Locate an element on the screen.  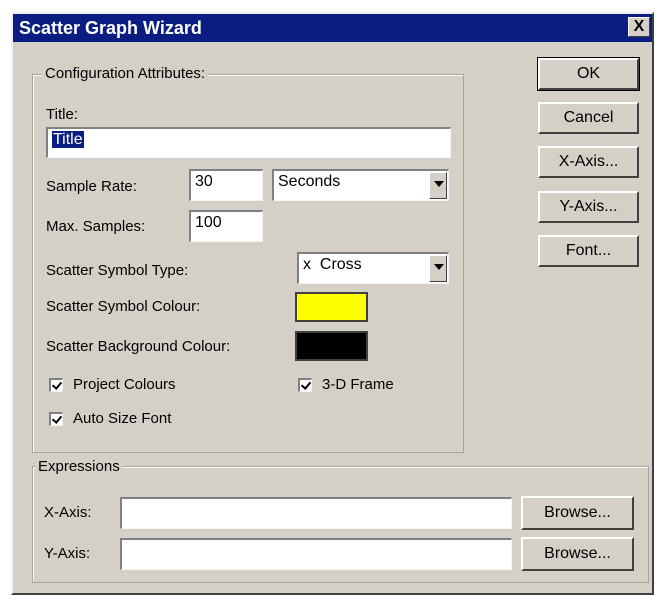
three-d-frame-label: 3-D Frame is located at coordinates (358, 384).